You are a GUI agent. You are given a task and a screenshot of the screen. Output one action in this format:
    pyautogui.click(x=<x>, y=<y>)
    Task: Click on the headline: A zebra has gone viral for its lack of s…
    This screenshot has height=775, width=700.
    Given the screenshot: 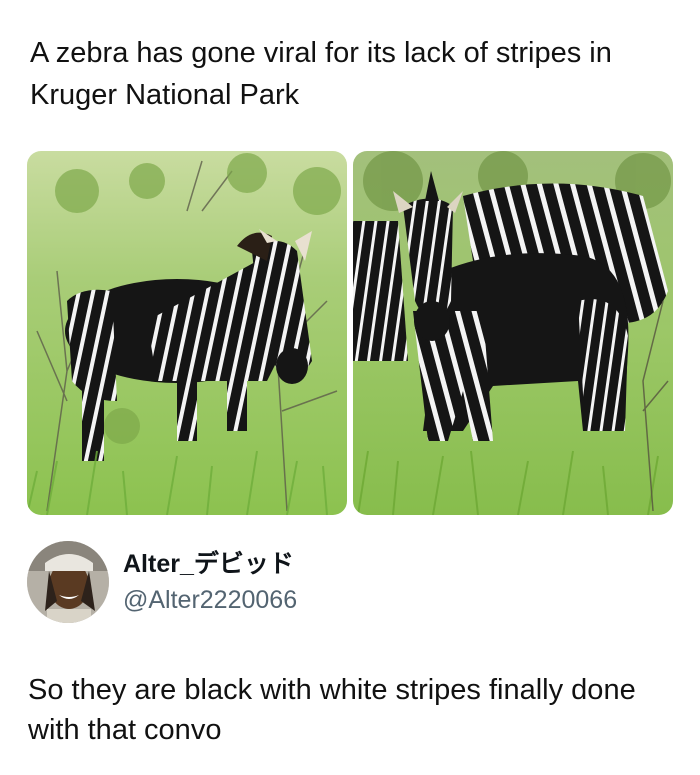 What is the action you would take?
    pyautogui.click(x=321, y=74)
    